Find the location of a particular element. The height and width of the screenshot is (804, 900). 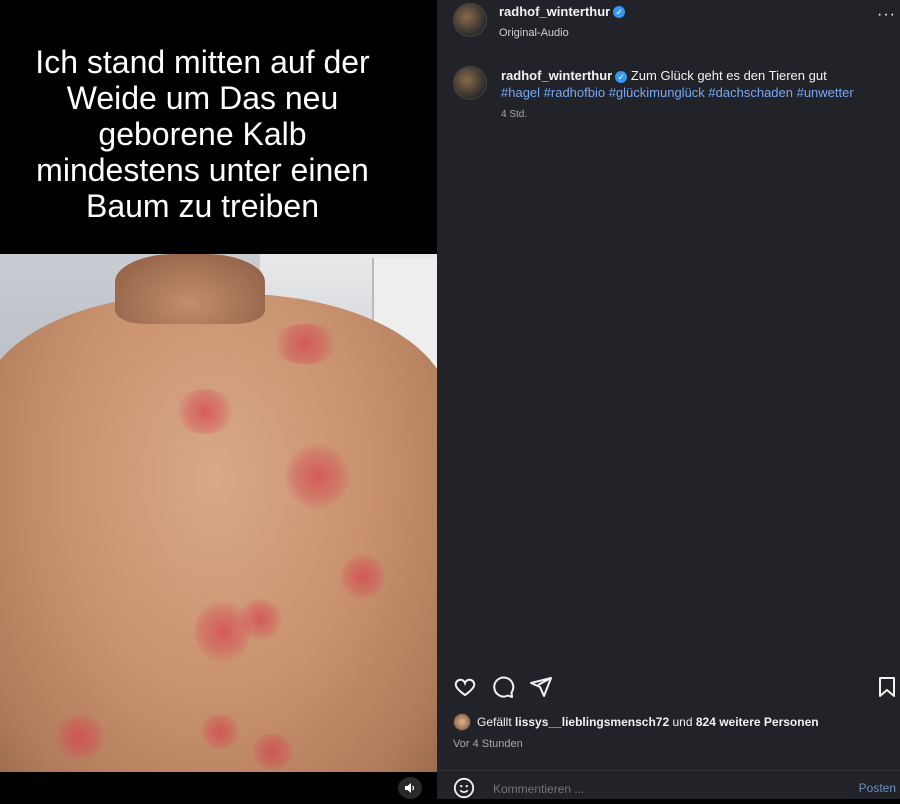

heart-icon is located at coordinates (465, 687).